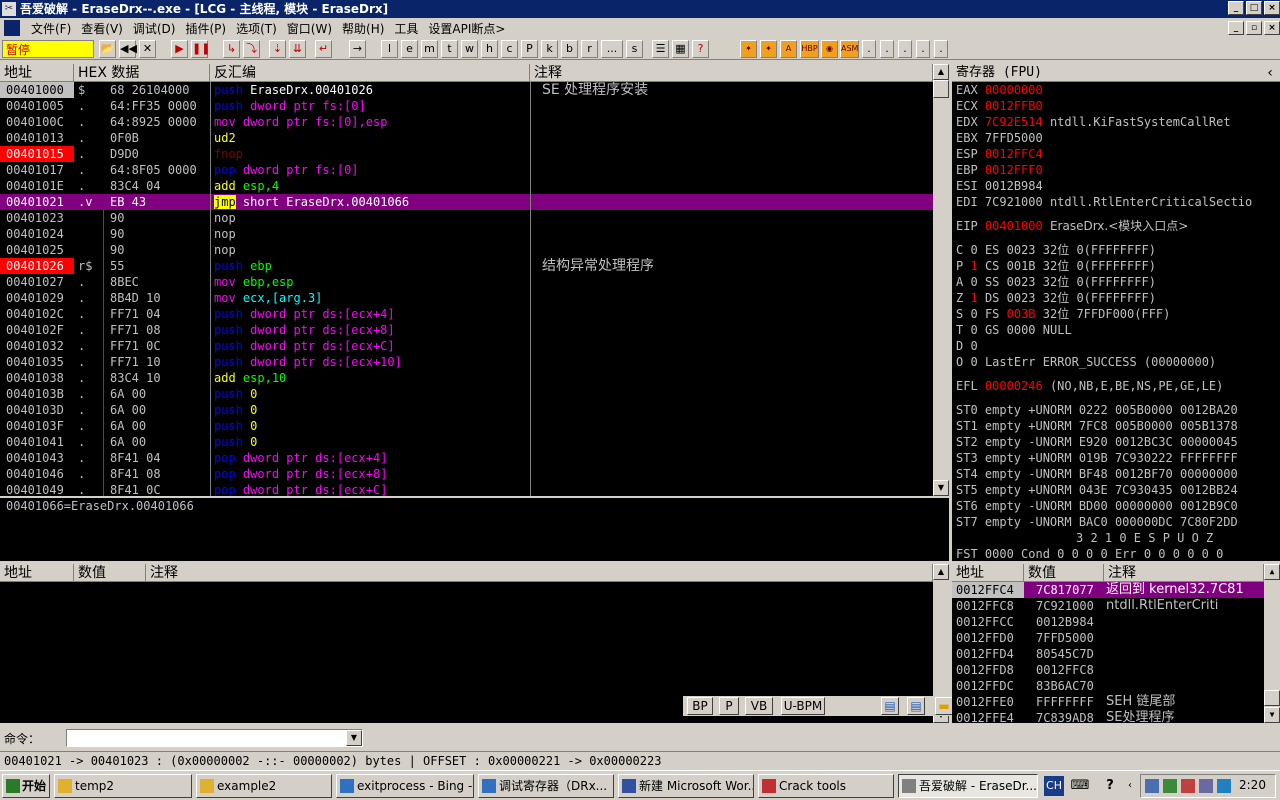 The height and width of the screenshot is (800, 1280). What do you see at coordinates (999, 138) in the screenshot?
I see `register-ebx: EBX 7FFD5000` at bounding box center [999, 138].